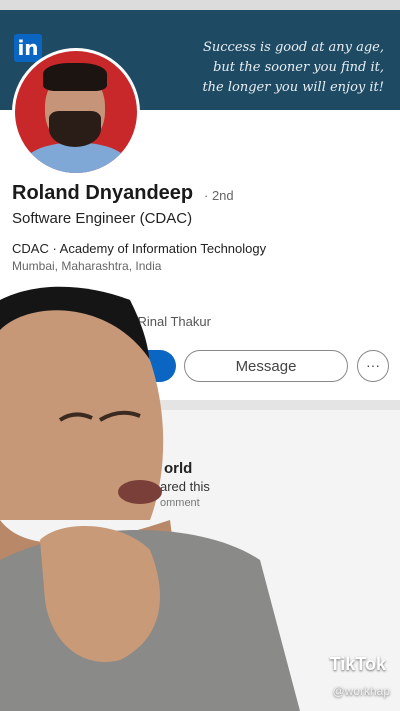  I want to click on mutual-connections: now Rinal Thakur, so click(160, 321).